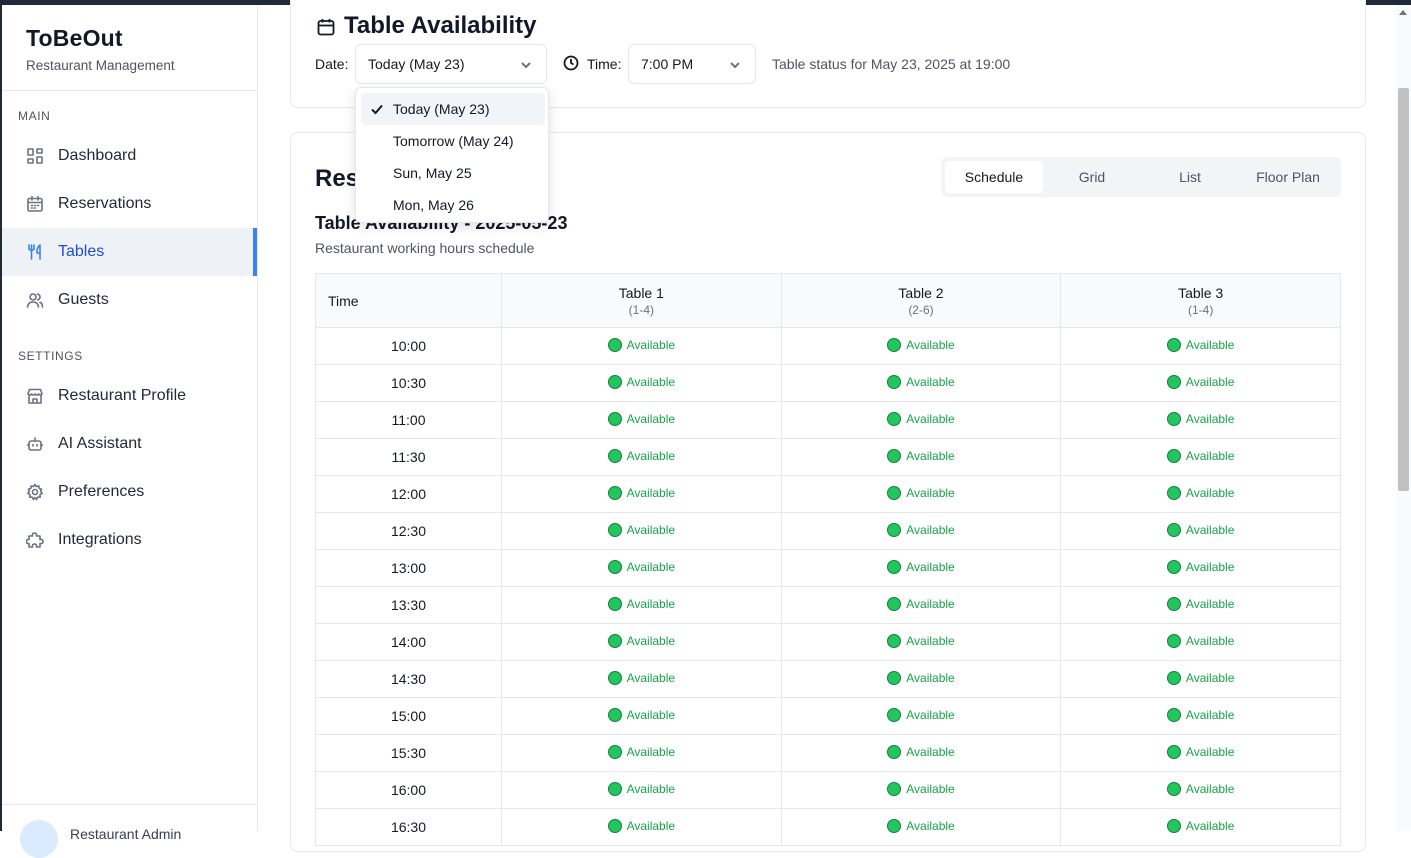 This screenshot has height=858, width=1411. What do you see at coordinates (828, 420) in the screenshot?
I see `table-row: 11:00 Available Available Available` at bounding box center [828, 420].